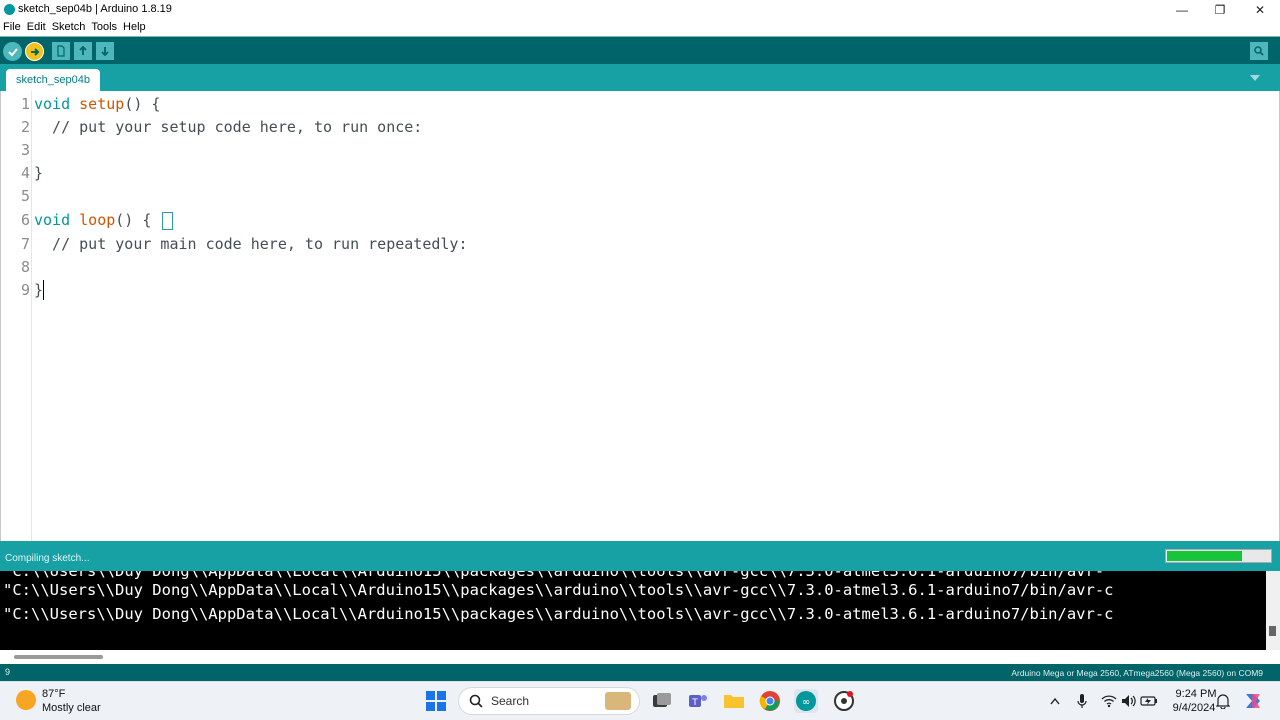 The height and width of the screenshot is (720, 1280). I want to click on new-icon, so click(61, 51).